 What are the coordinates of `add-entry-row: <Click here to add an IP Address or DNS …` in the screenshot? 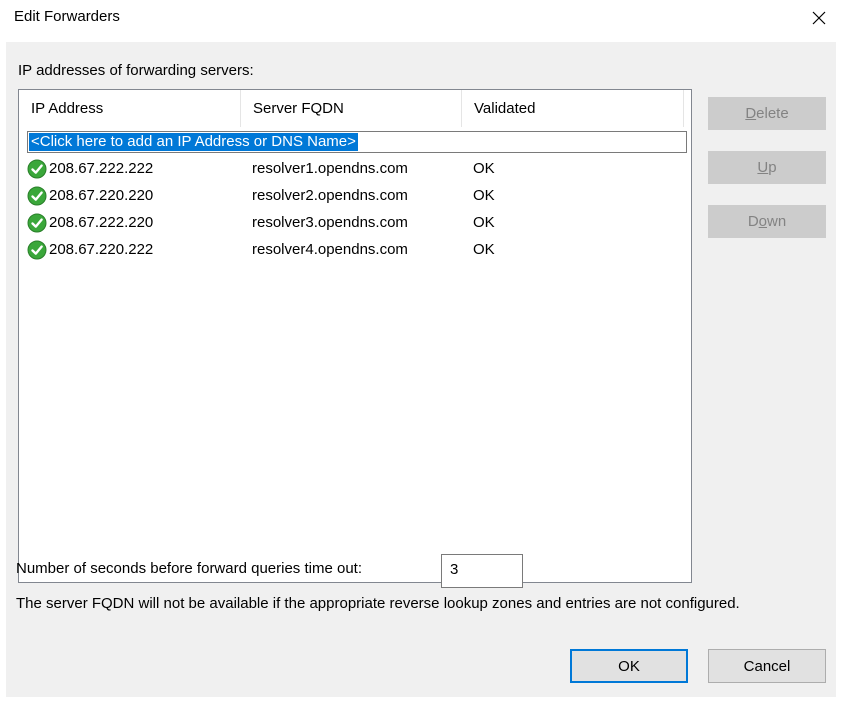 It's located at (357, 142).